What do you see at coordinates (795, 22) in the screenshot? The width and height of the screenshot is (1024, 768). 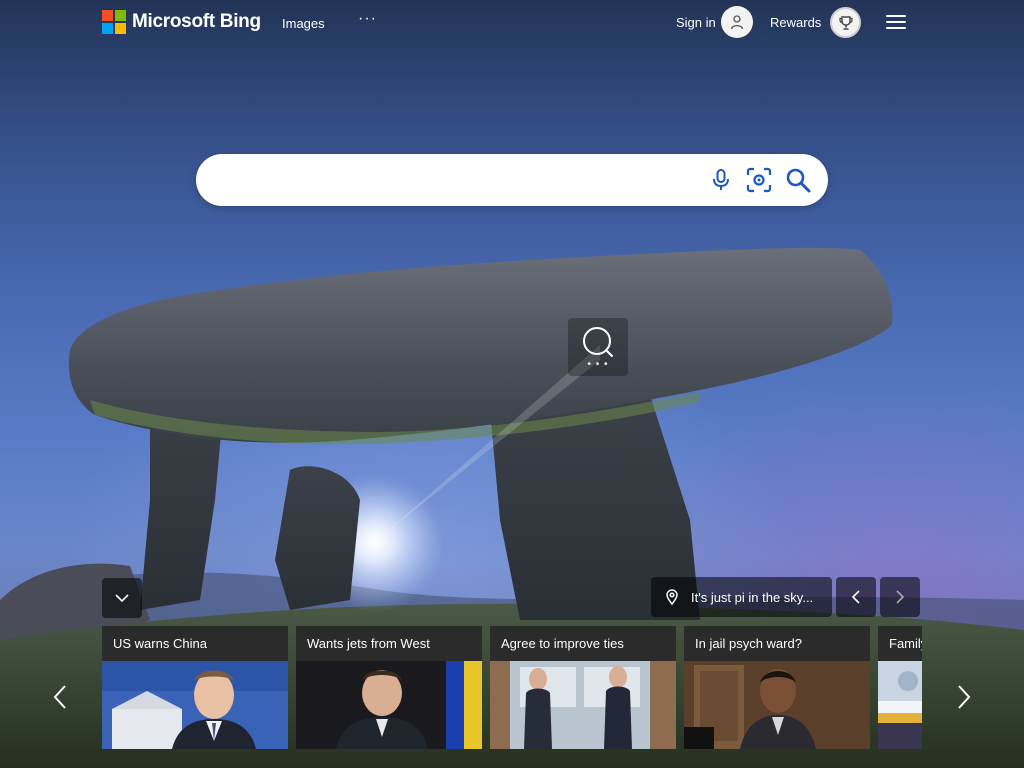 I see `rewards-link: Rewards` at bounding box center [795, 22].